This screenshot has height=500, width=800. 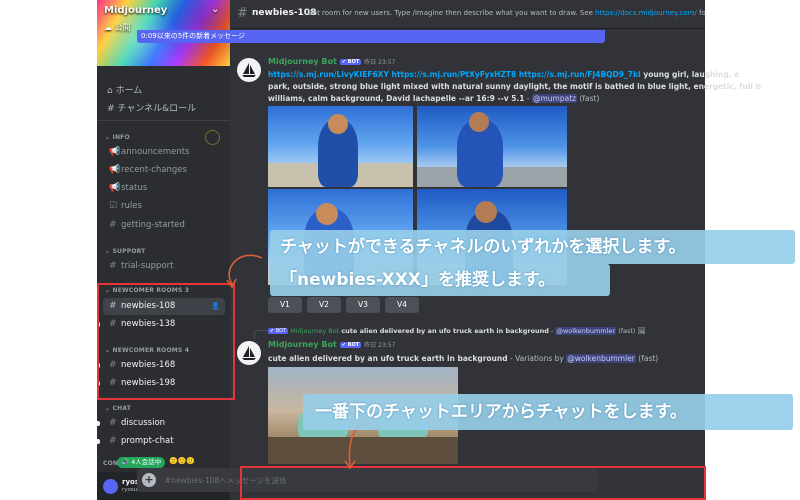 I want to click on category-con: CON, so click(x=110, y=463).